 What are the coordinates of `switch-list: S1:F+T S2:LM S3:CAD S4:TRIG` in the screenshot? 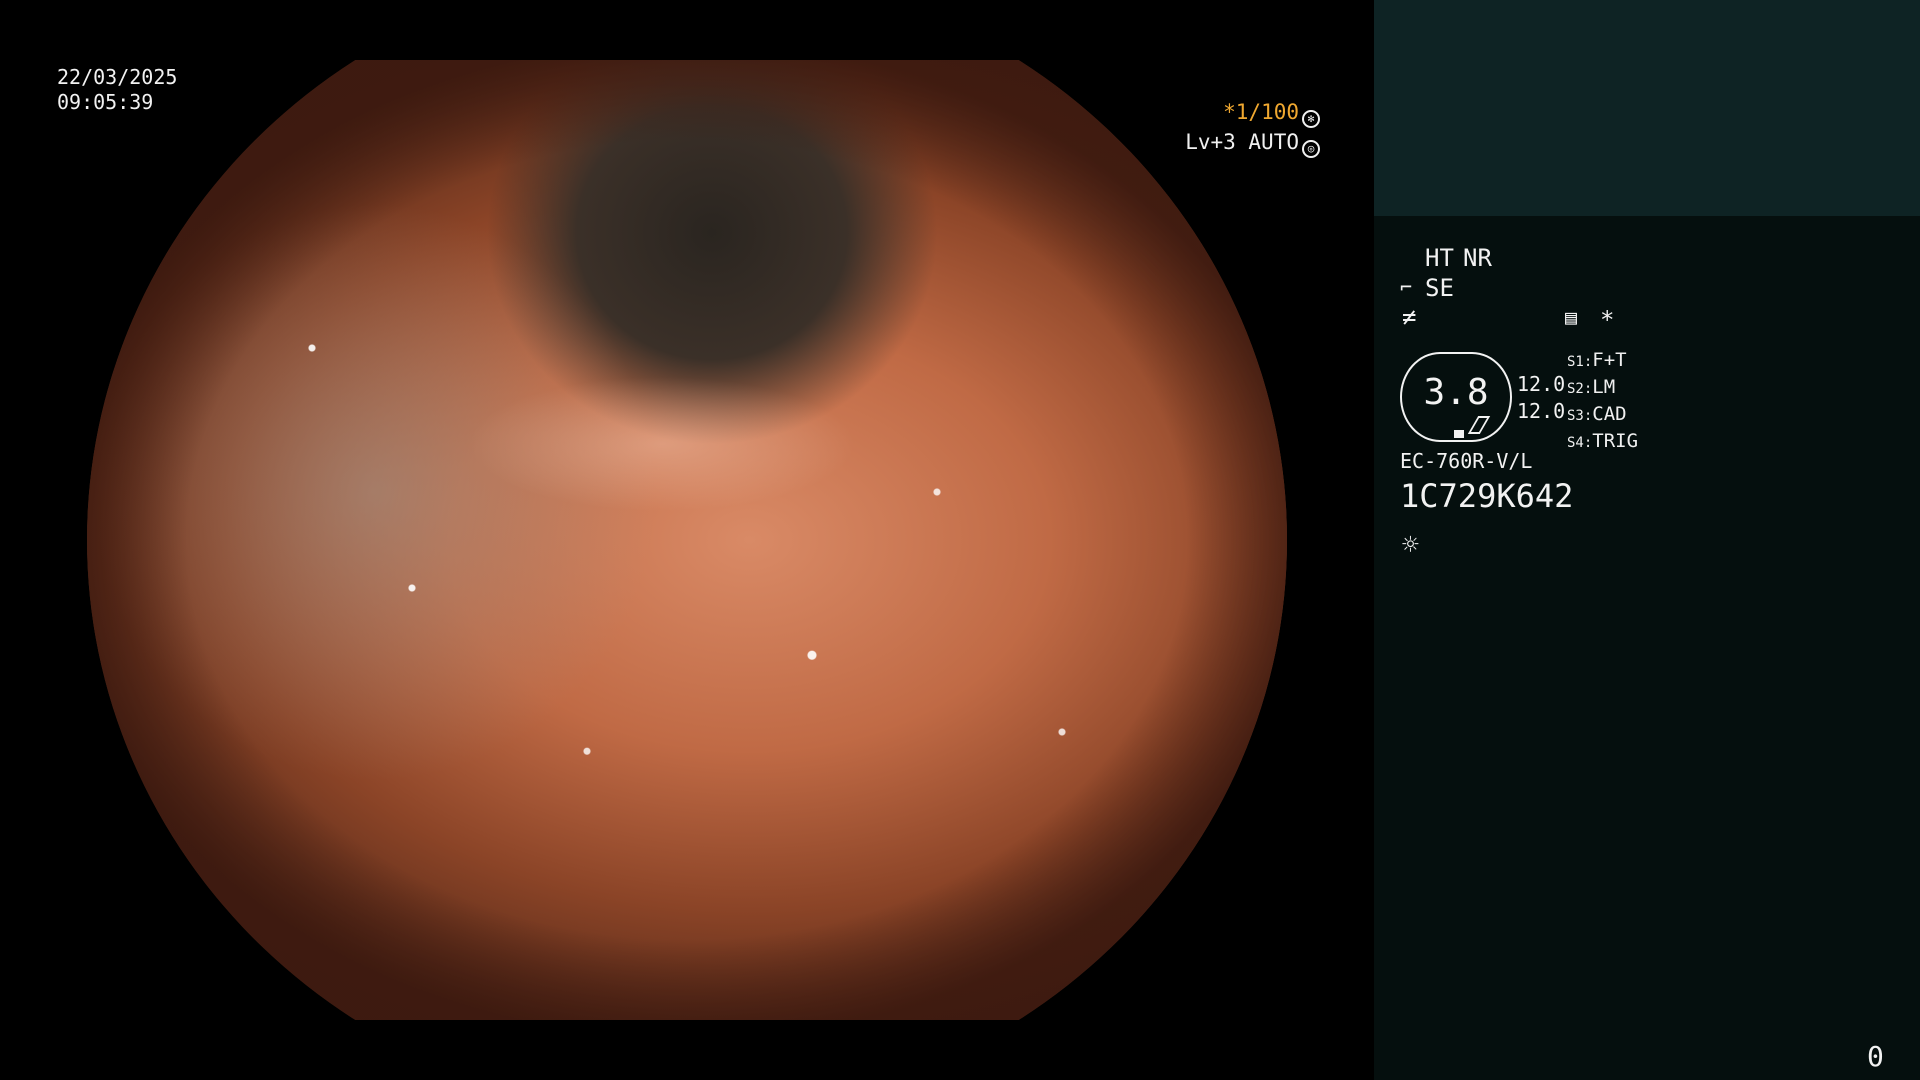 It's located at (1602, 402).